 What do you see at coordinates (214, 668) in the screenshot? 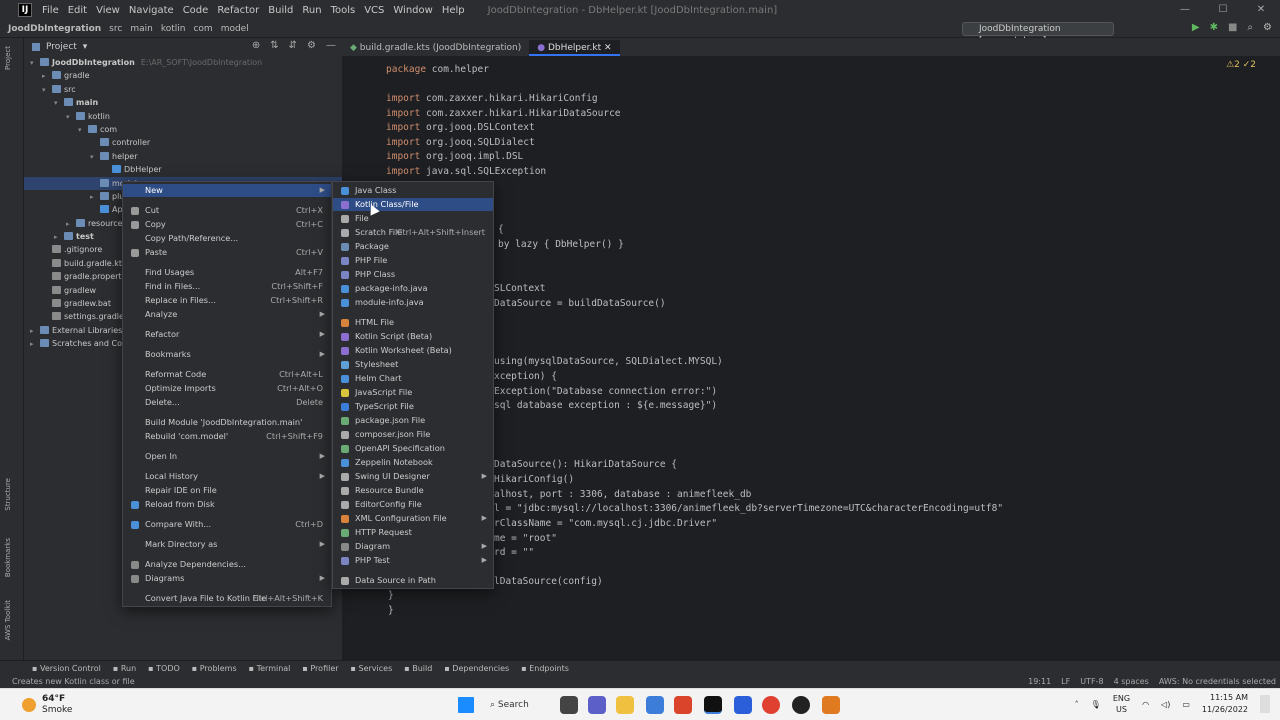
I see `tool-window-problems: ▪ Problems` at bounding box center [214, 668].